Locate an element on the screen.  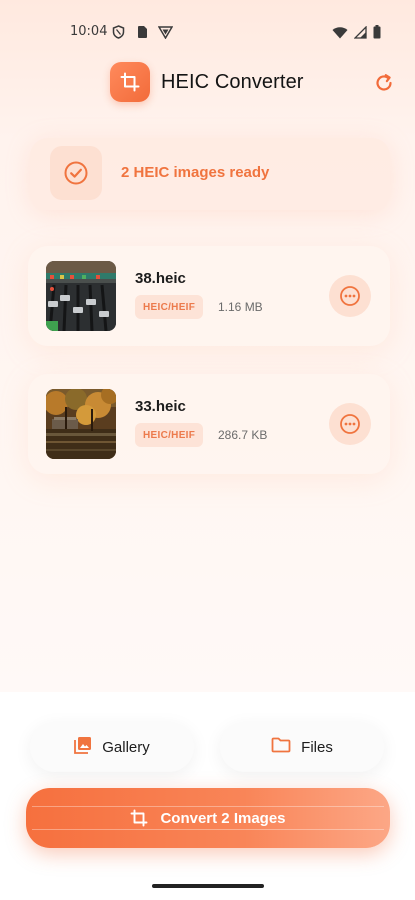
app-header: HEIC Converter is located at coordinates (207, 83).